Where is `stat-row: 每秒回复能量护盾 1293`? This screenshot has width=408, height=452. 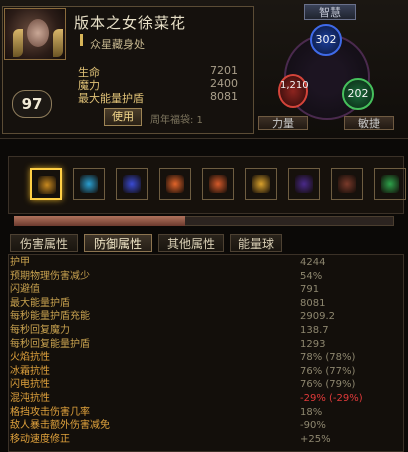 stat-row: 每秒回复能量护盾 1293 is located at coordinates (205, 344).